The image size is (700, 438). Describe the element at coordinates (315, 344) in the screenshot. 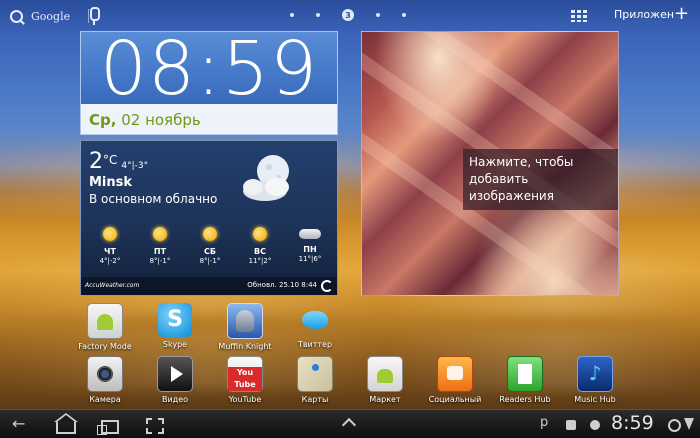

I see `app-label: Твиттер` at that location.